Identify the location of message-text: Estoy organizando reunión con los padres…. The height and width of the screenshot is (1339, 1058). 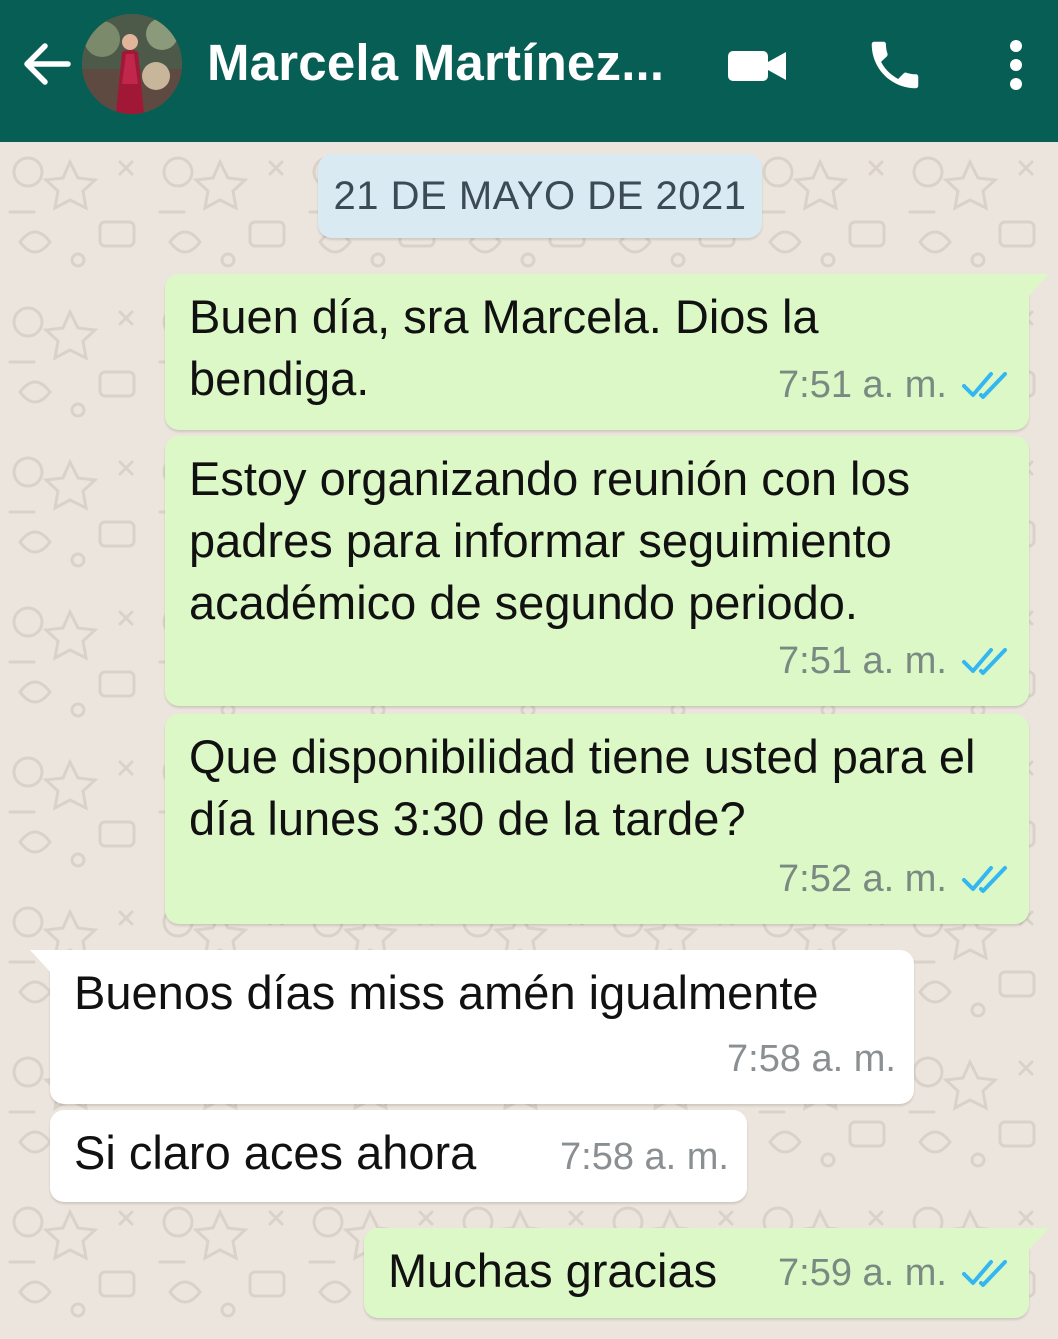
(550, 540).